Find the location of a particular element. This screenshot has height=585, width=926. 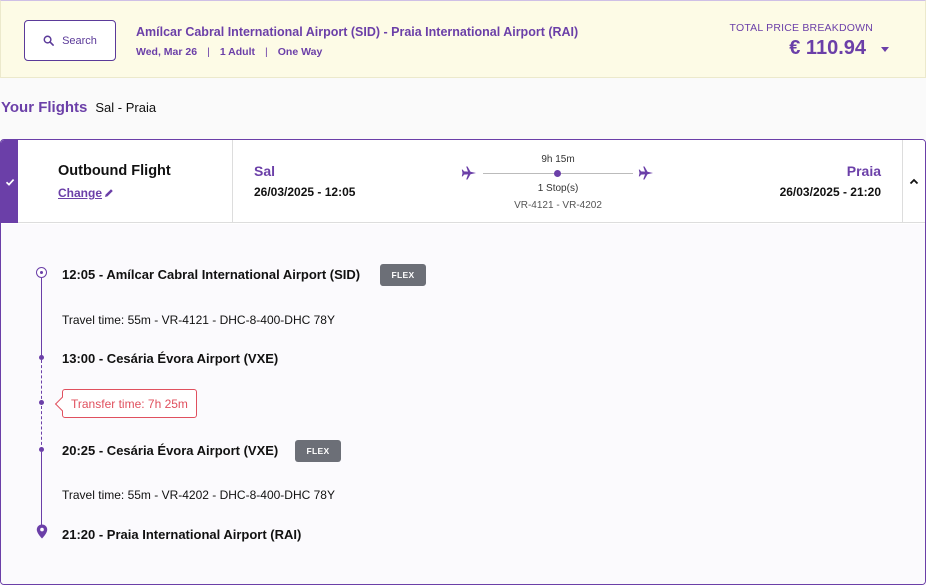

total-price: € 110.94 is located at coordinates (827, 48).